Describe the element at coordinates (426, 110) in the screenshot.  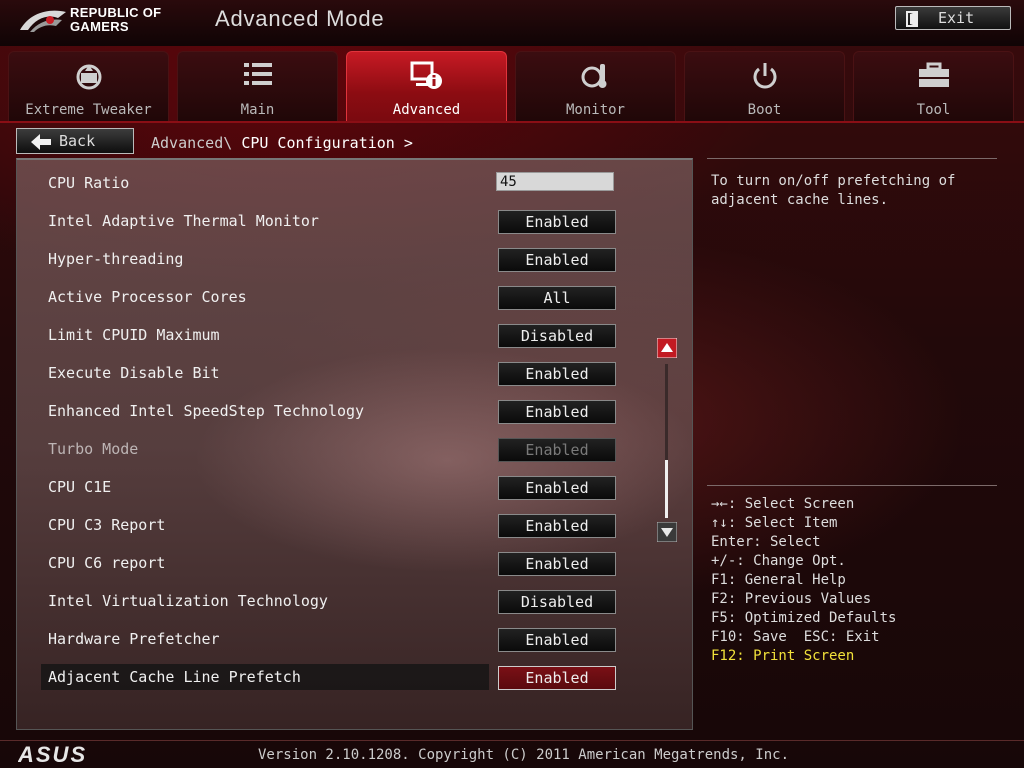
I see `tab-label: Advanced` at that location.